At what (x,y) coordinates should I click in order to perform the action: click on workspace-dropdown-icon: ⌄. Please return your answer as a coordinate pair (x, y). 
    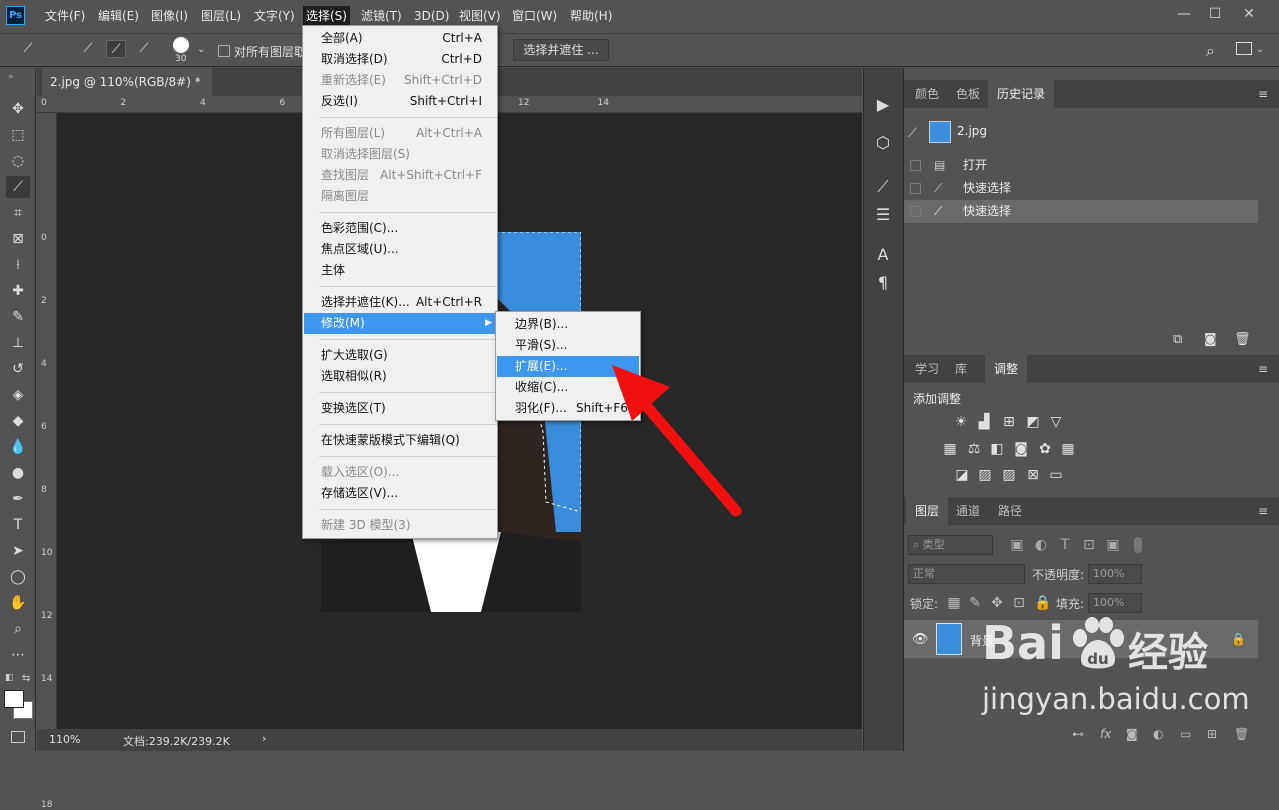
    Looking at the image, I should click on (1260, 49).